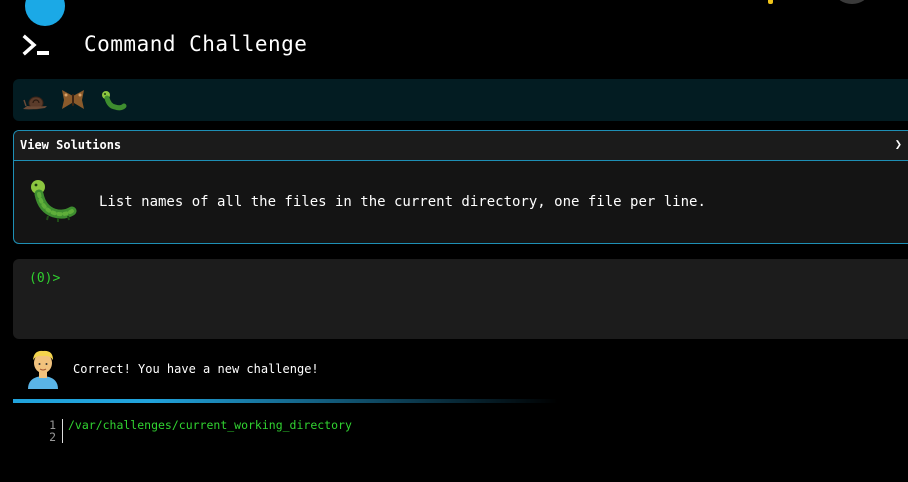 The width and height of the screenshot is (908, 482). What do you see at coordinates (48, 431) in the screenshot?
I see `line-numbers: 1 2` at bounding box center [48, 431].